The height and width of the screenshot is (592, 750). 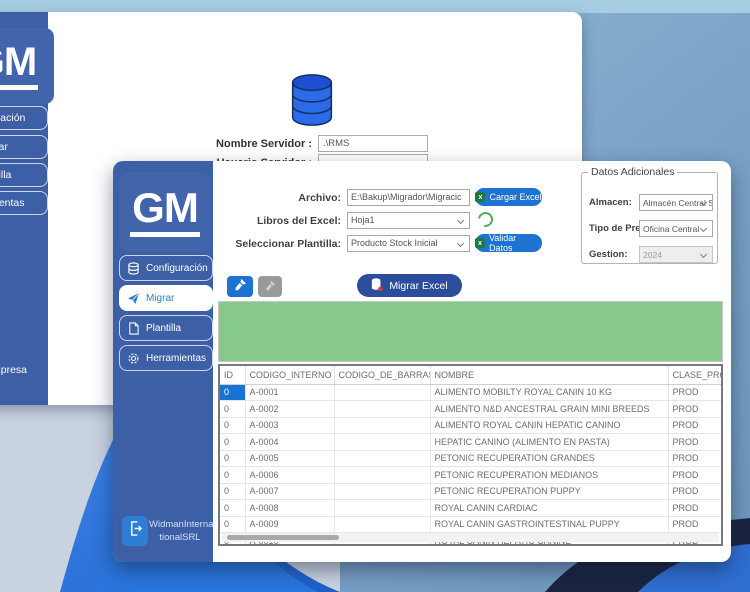 What do you see at coordinates (233, 375) in the screenshot?
I see `column-header: ID` at bounding box center [233, 375].